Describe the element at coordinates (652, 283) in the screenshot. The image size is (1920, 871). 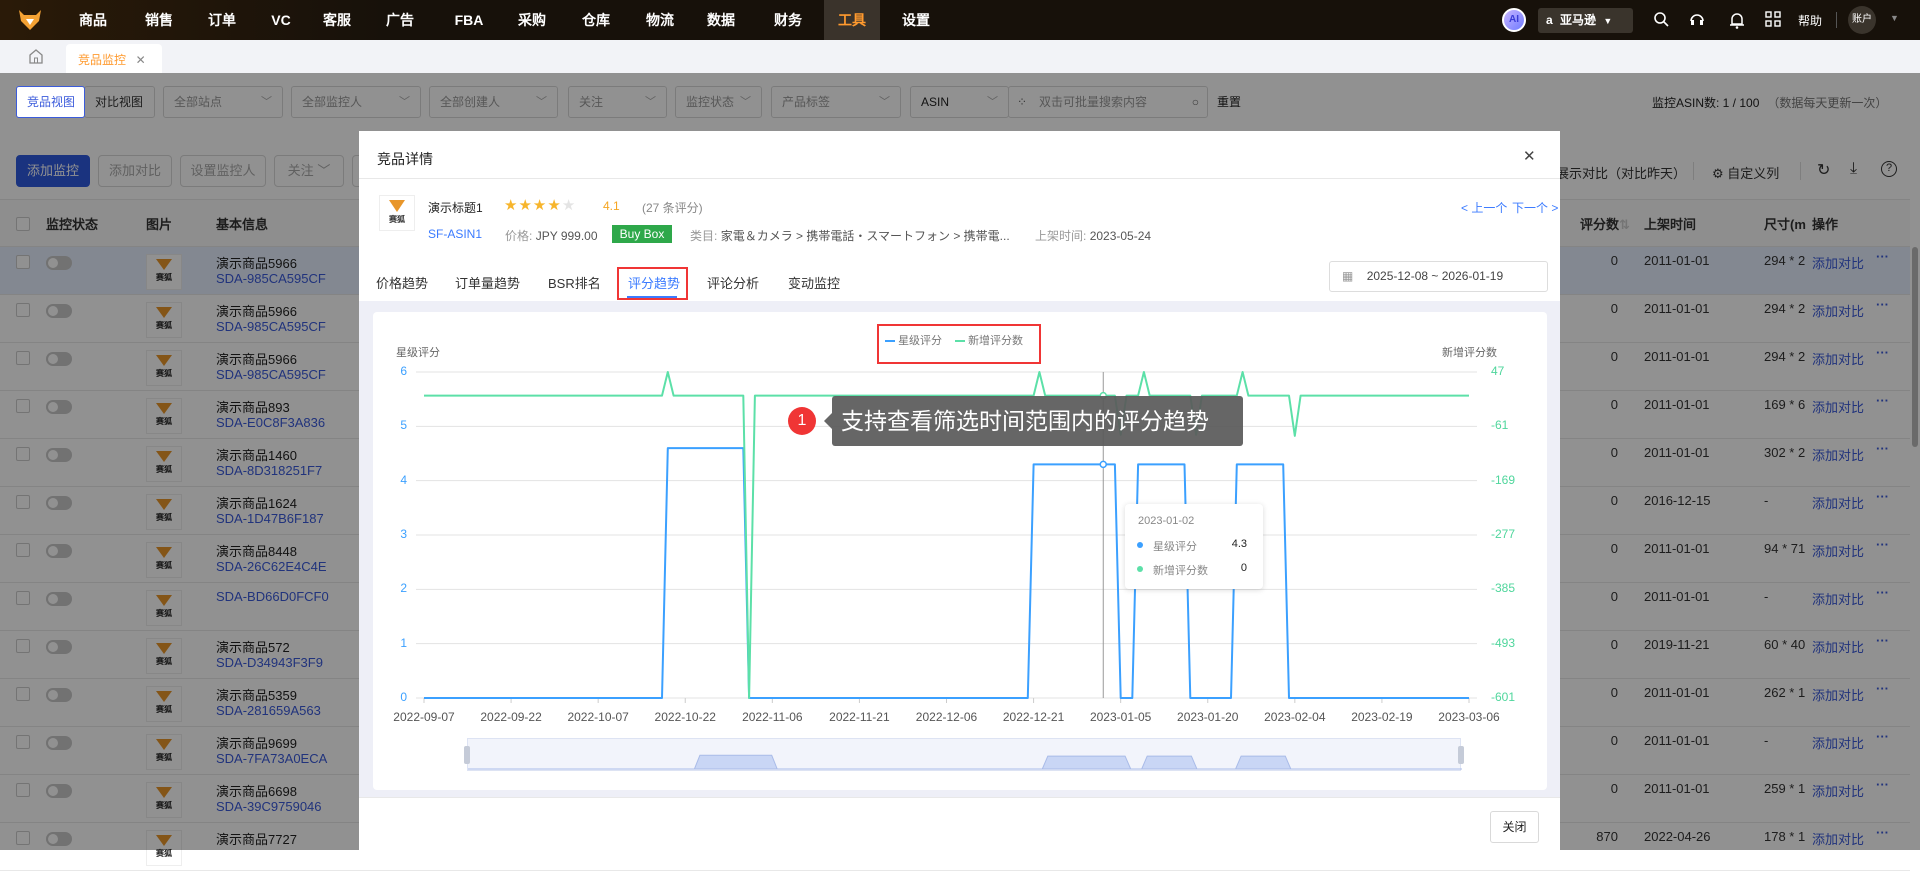
I see `highlight-box` at that location.